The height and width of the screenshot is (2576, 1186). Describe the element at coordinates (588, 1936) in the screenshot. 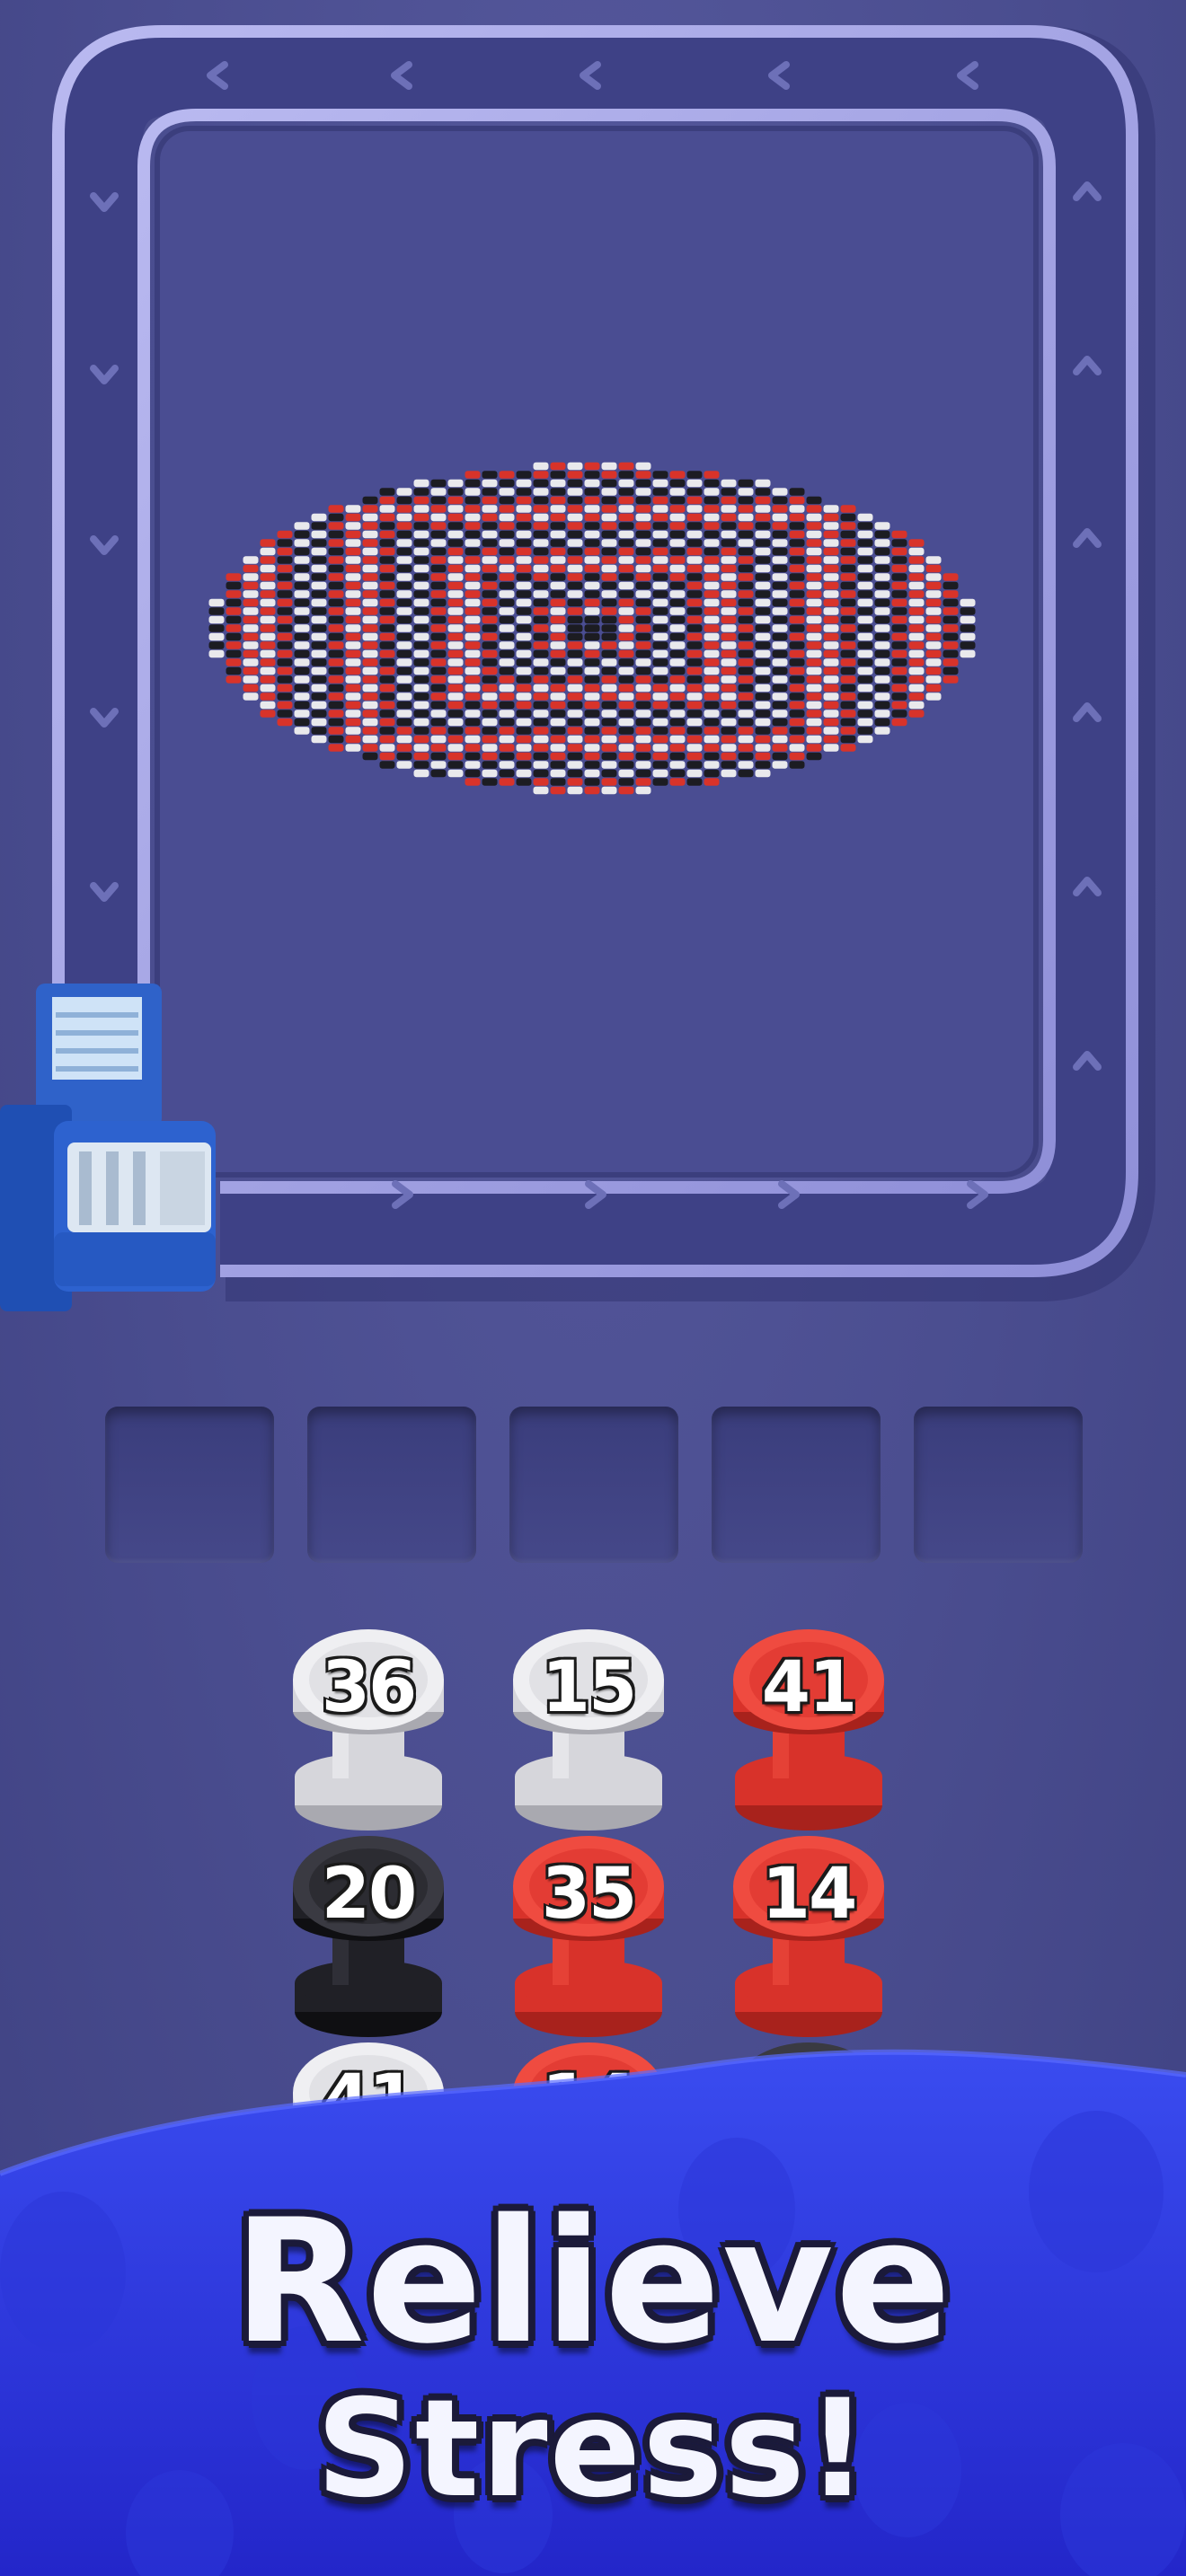

I see `thread-spool: 35` at that location.